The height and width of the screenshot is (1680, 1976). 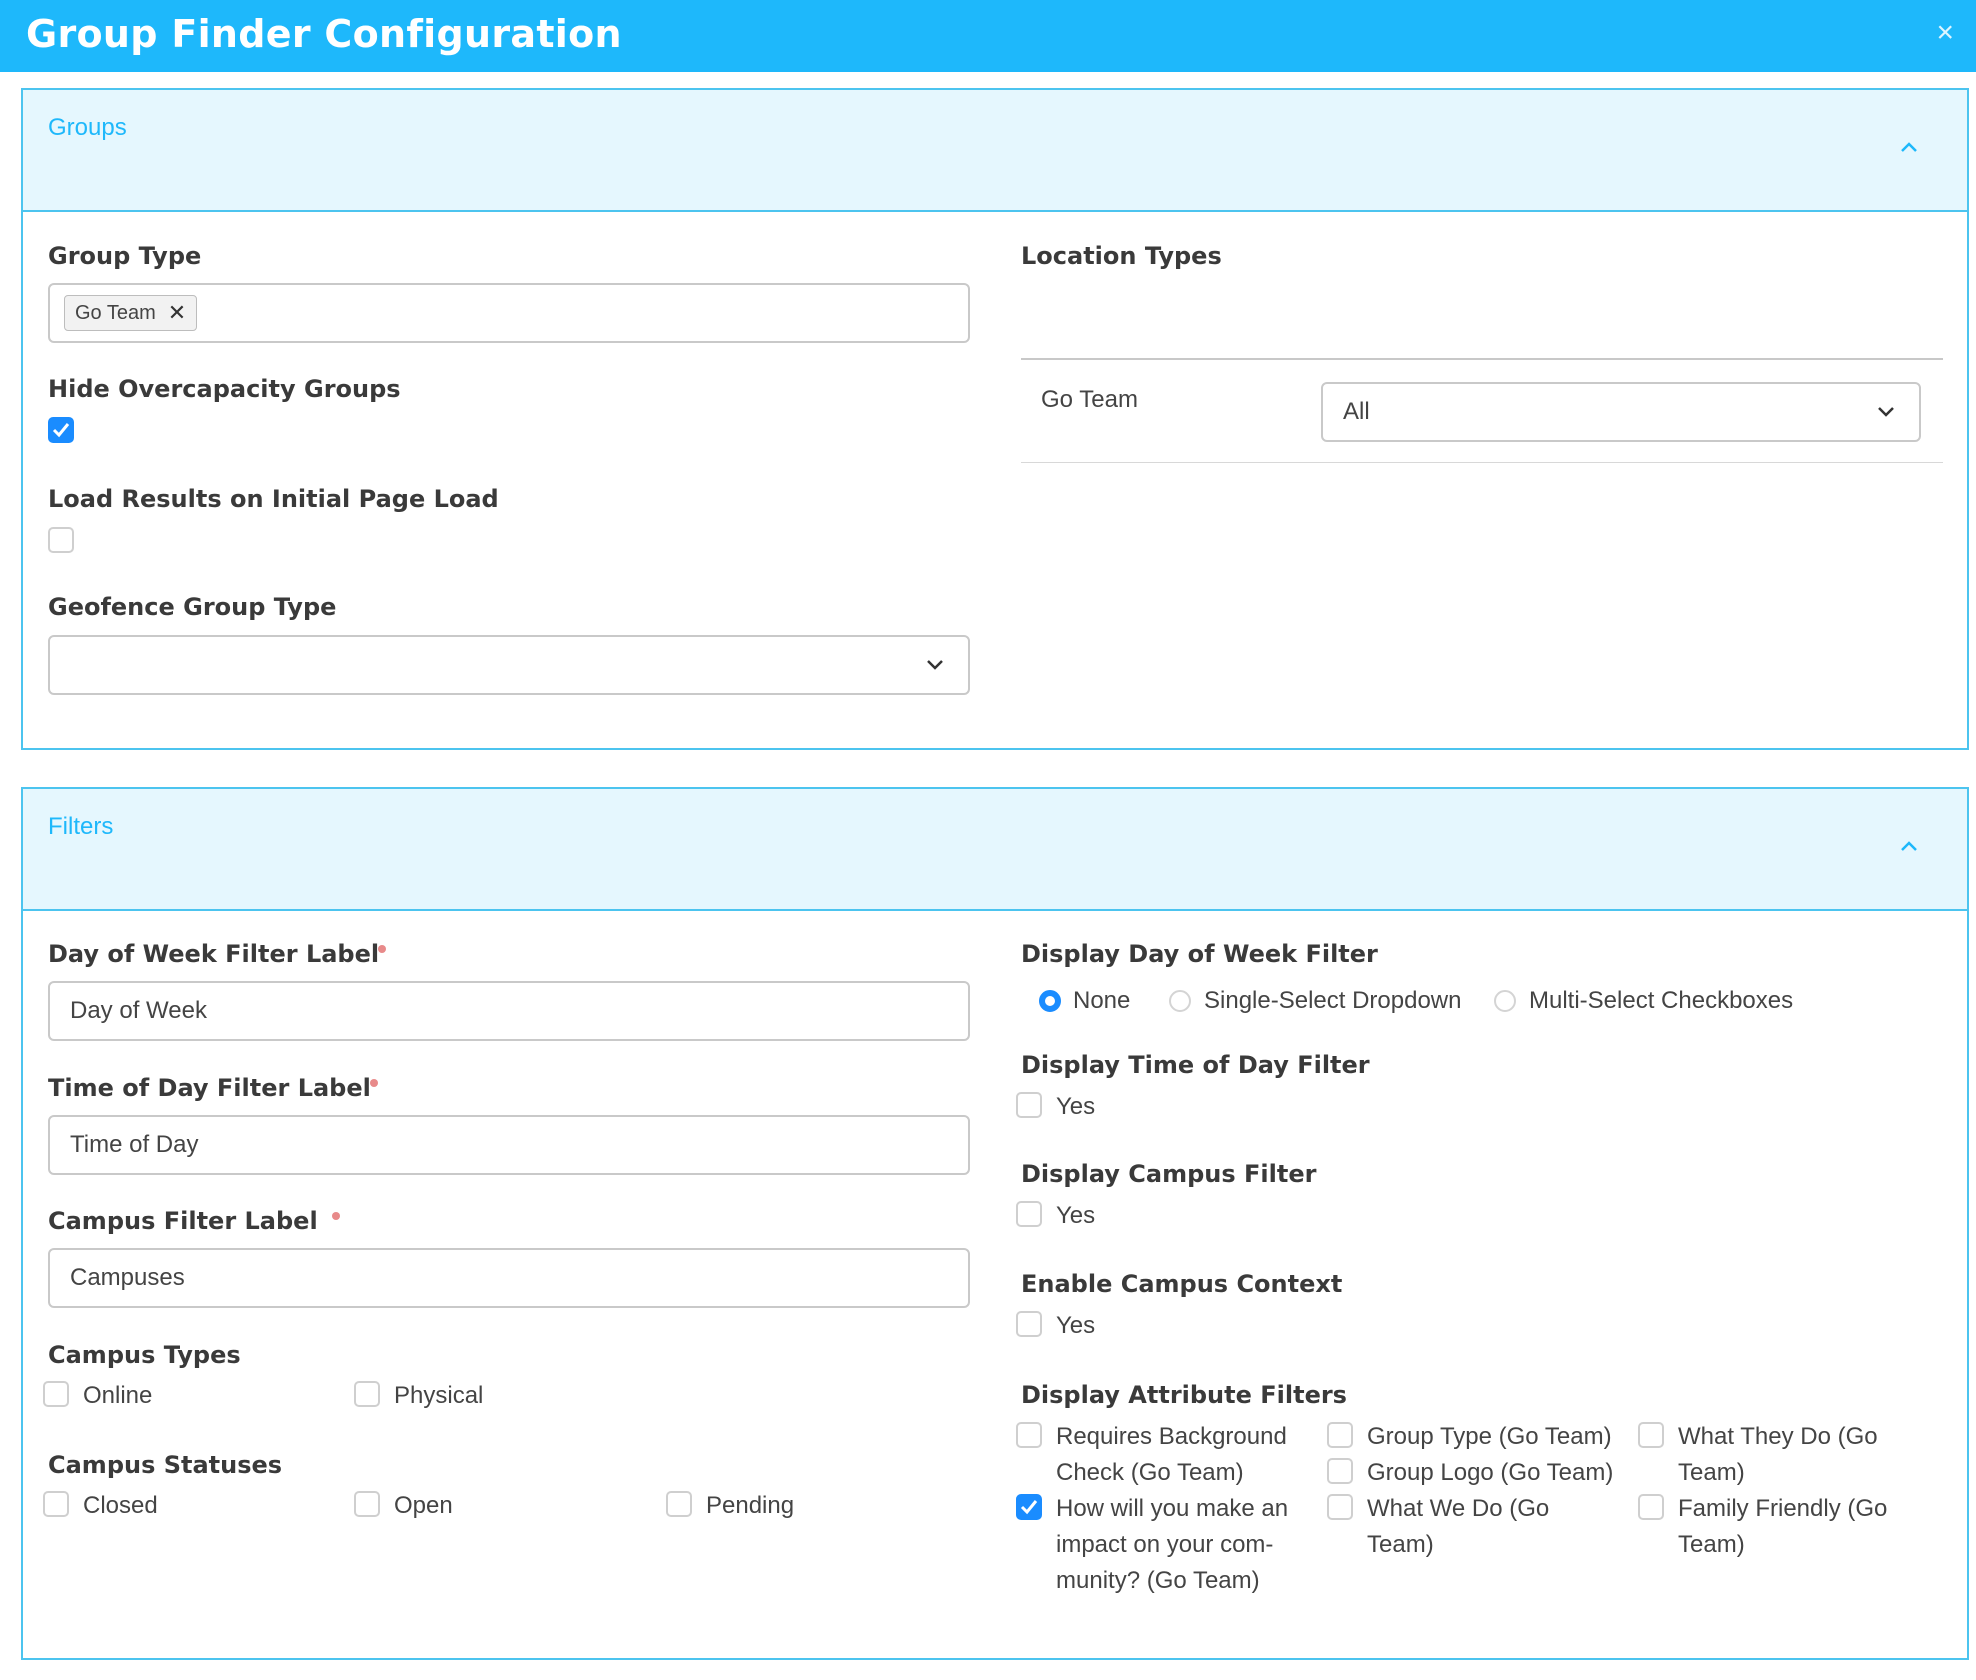 I want to click on location-type-select: All, so click(x=1621, y=412).